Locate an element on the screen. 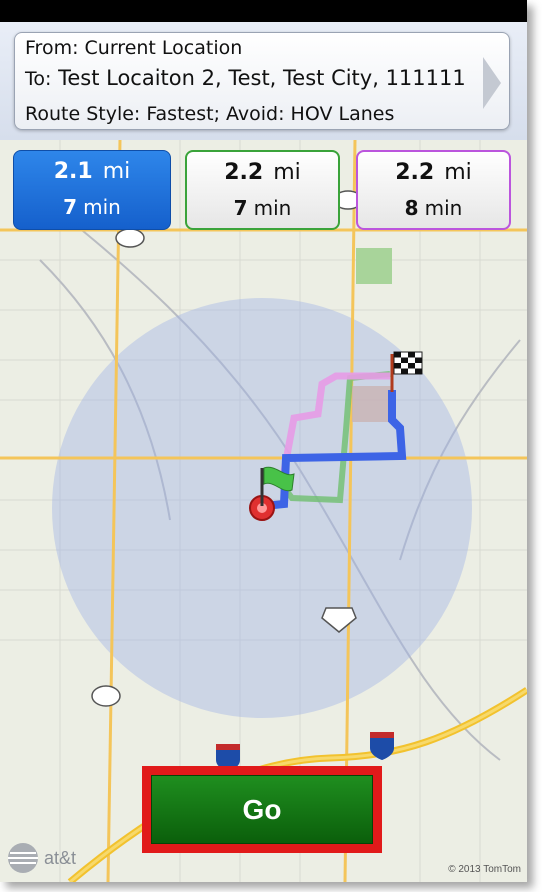 The height and width of the screenshot is (892, 542). from-location: From: Current Location is located at coordinates (134, 48).